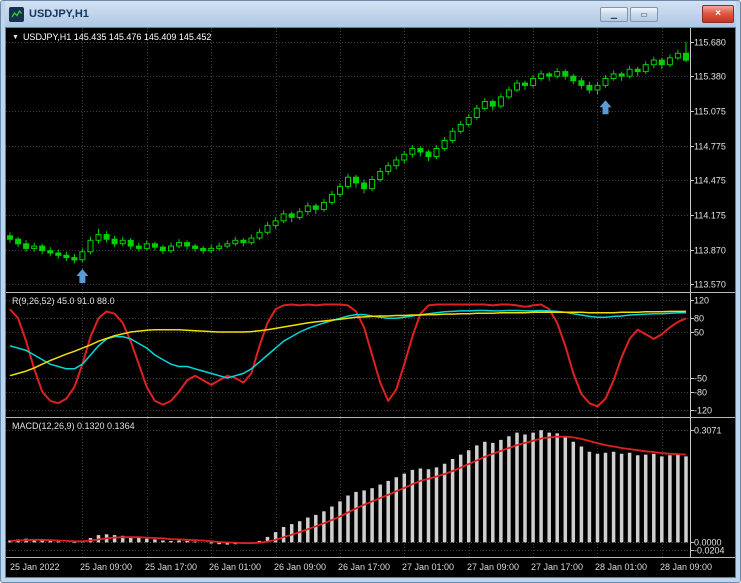 The width and height of the screenshot is (741, 583). What do you see at coordinates (370, 14) in the screenshot?
I see `title-bar: USDJPY,H1 ▁ ▭ ×` at bounding box center [370, 14].